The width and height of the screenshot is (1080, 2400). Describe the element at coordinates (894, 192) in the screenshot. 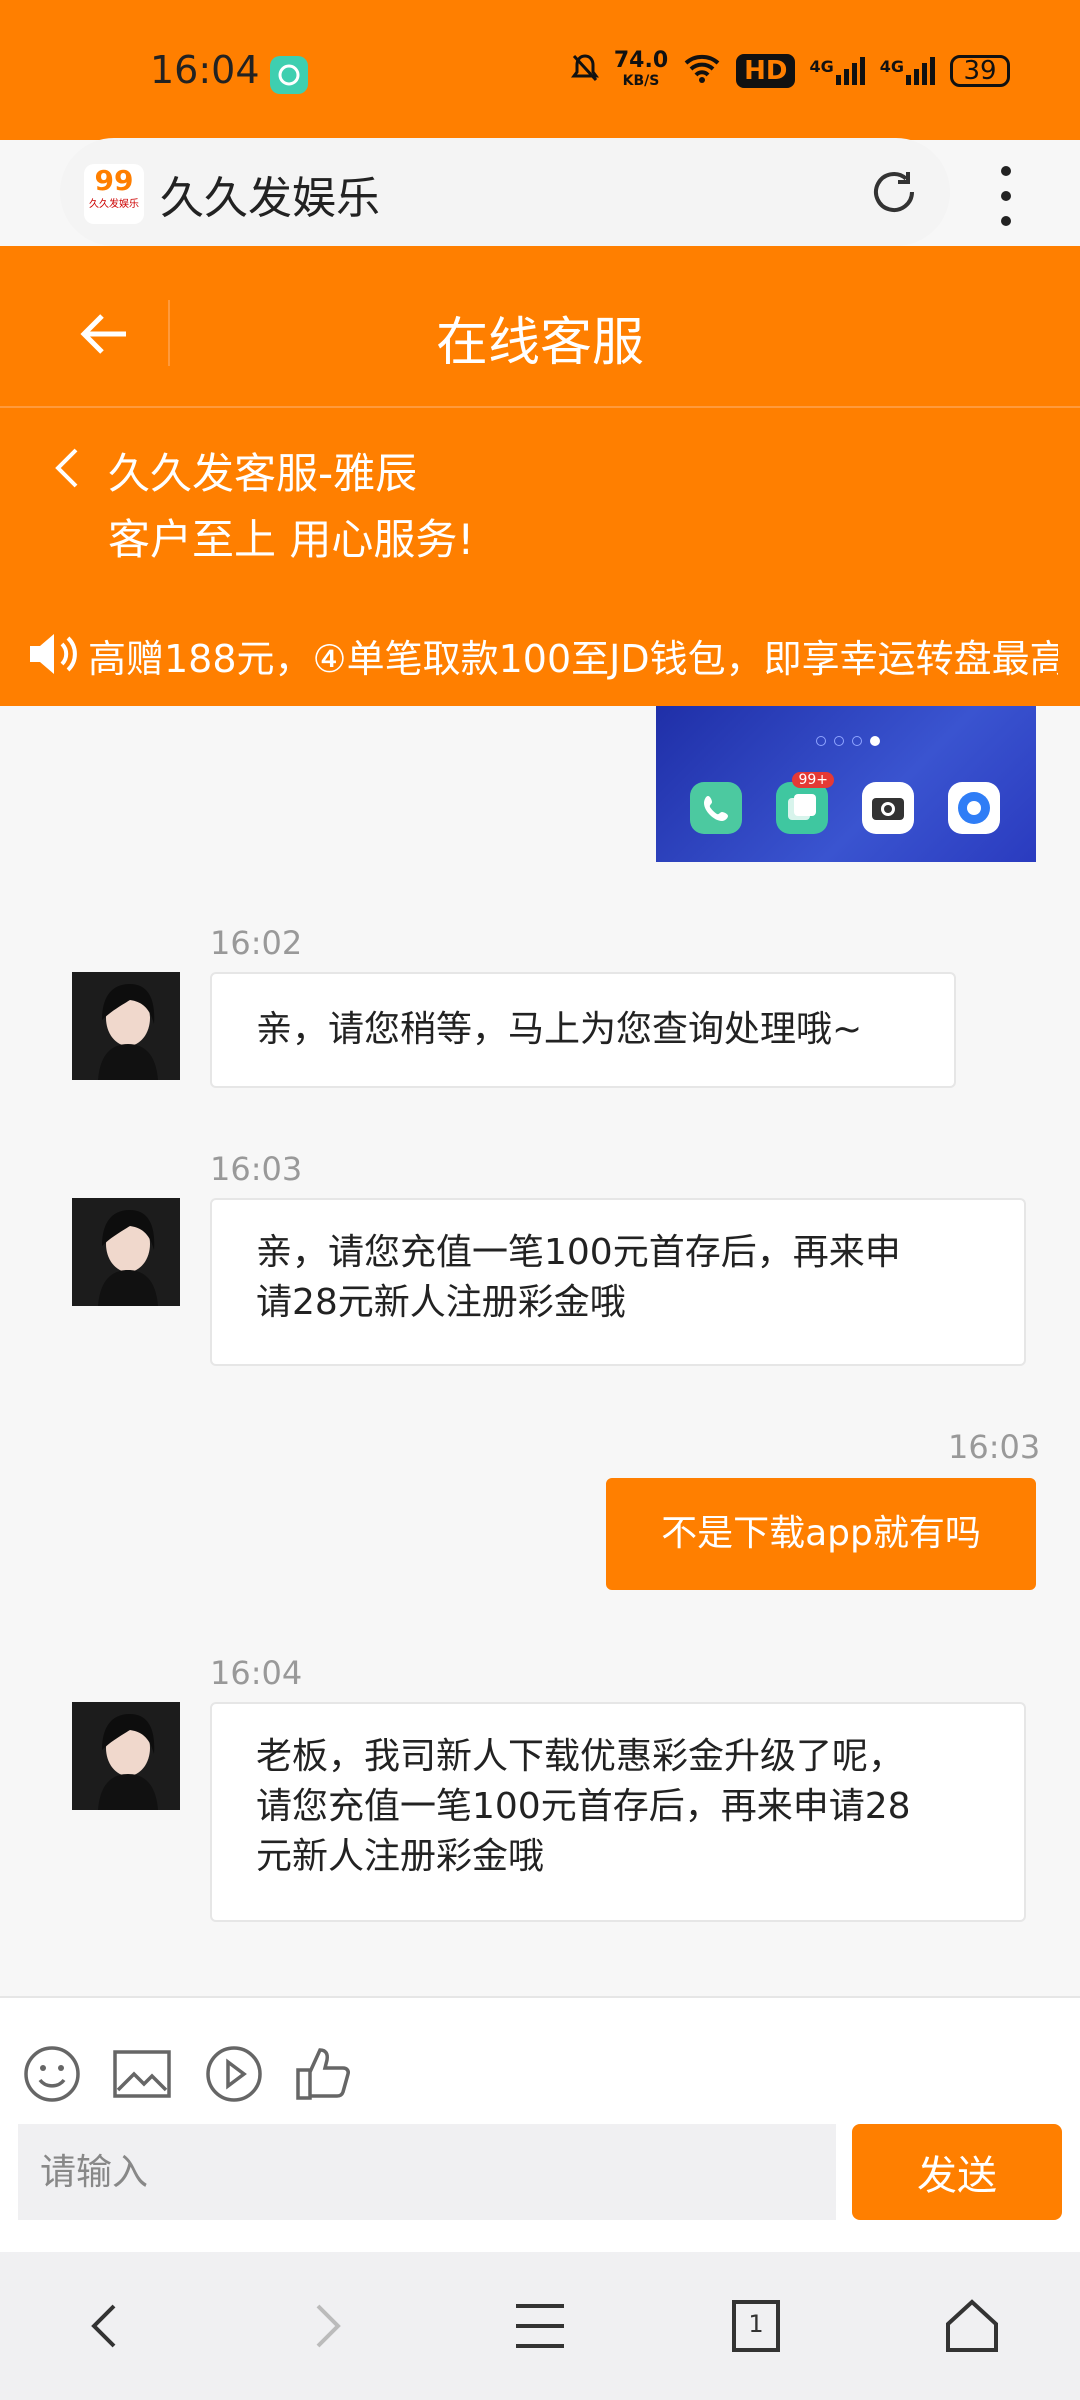

I see `reload-icon` at that location.